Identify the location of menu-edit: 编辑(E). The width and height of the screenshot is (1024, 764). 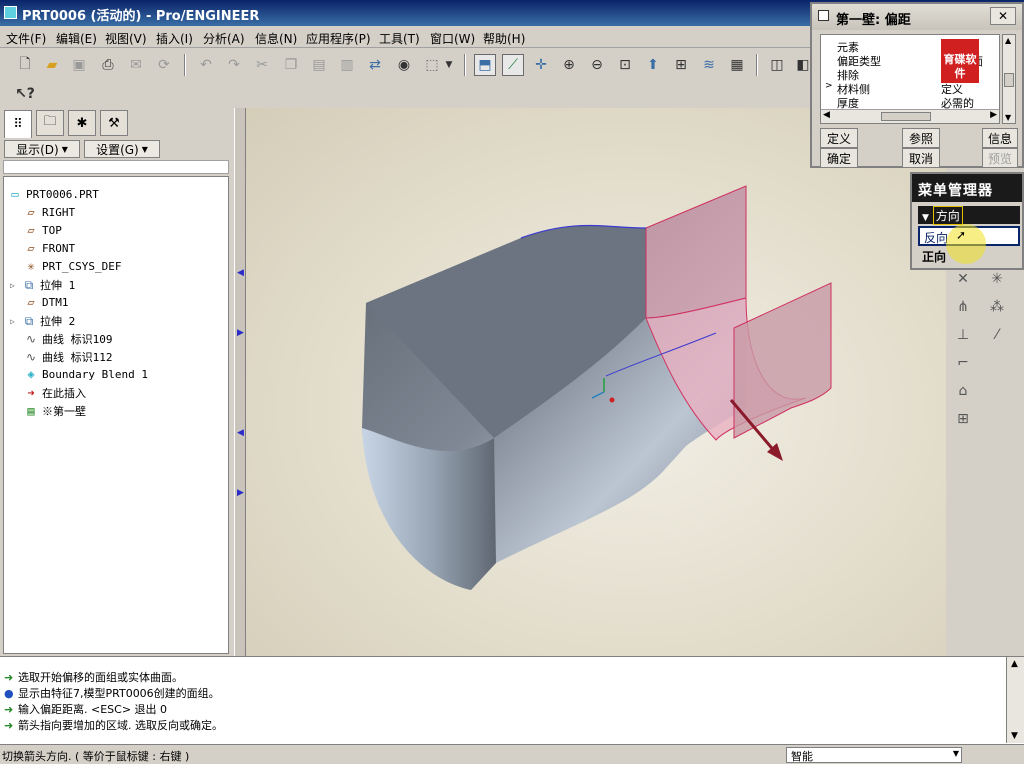
(76, 38).